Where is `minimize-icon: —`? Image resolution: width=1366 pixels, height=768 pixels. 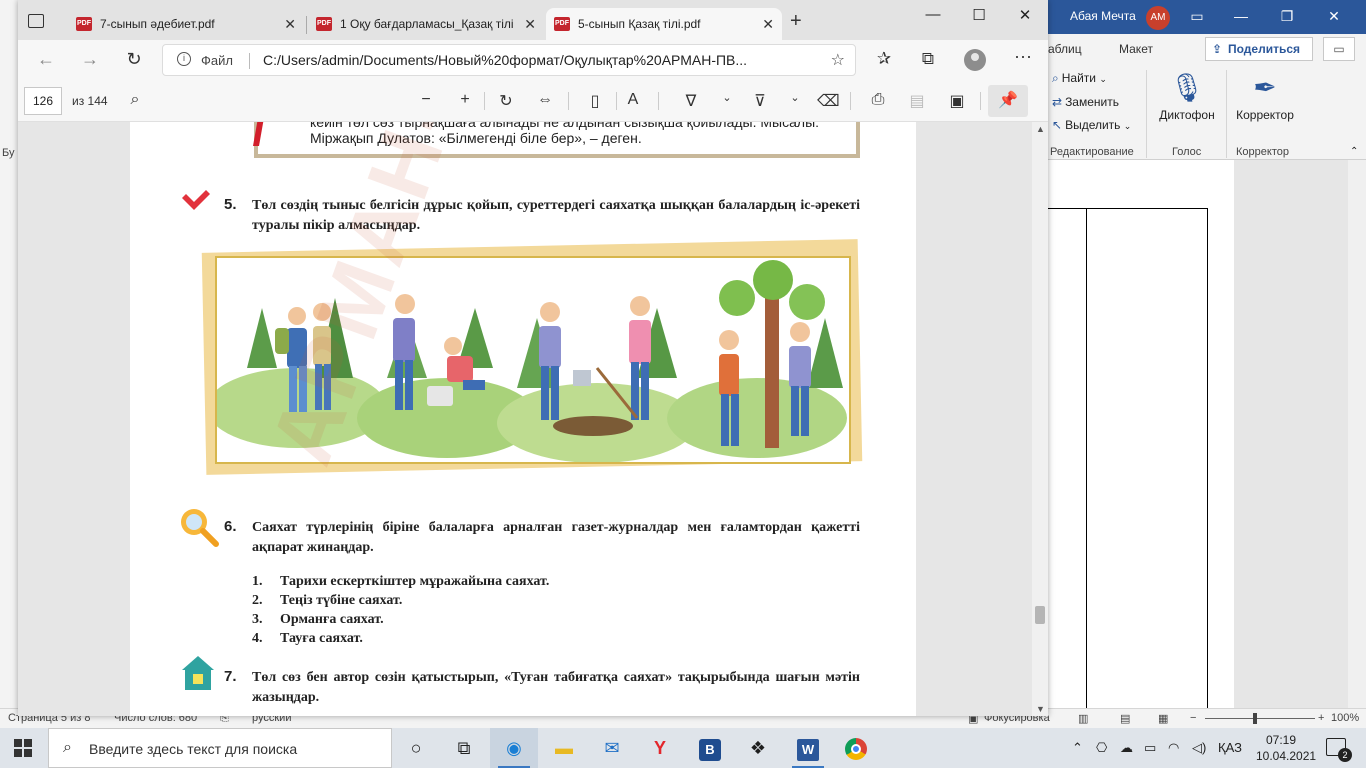
minimize-icon: — is located at coordinates (933, 14).